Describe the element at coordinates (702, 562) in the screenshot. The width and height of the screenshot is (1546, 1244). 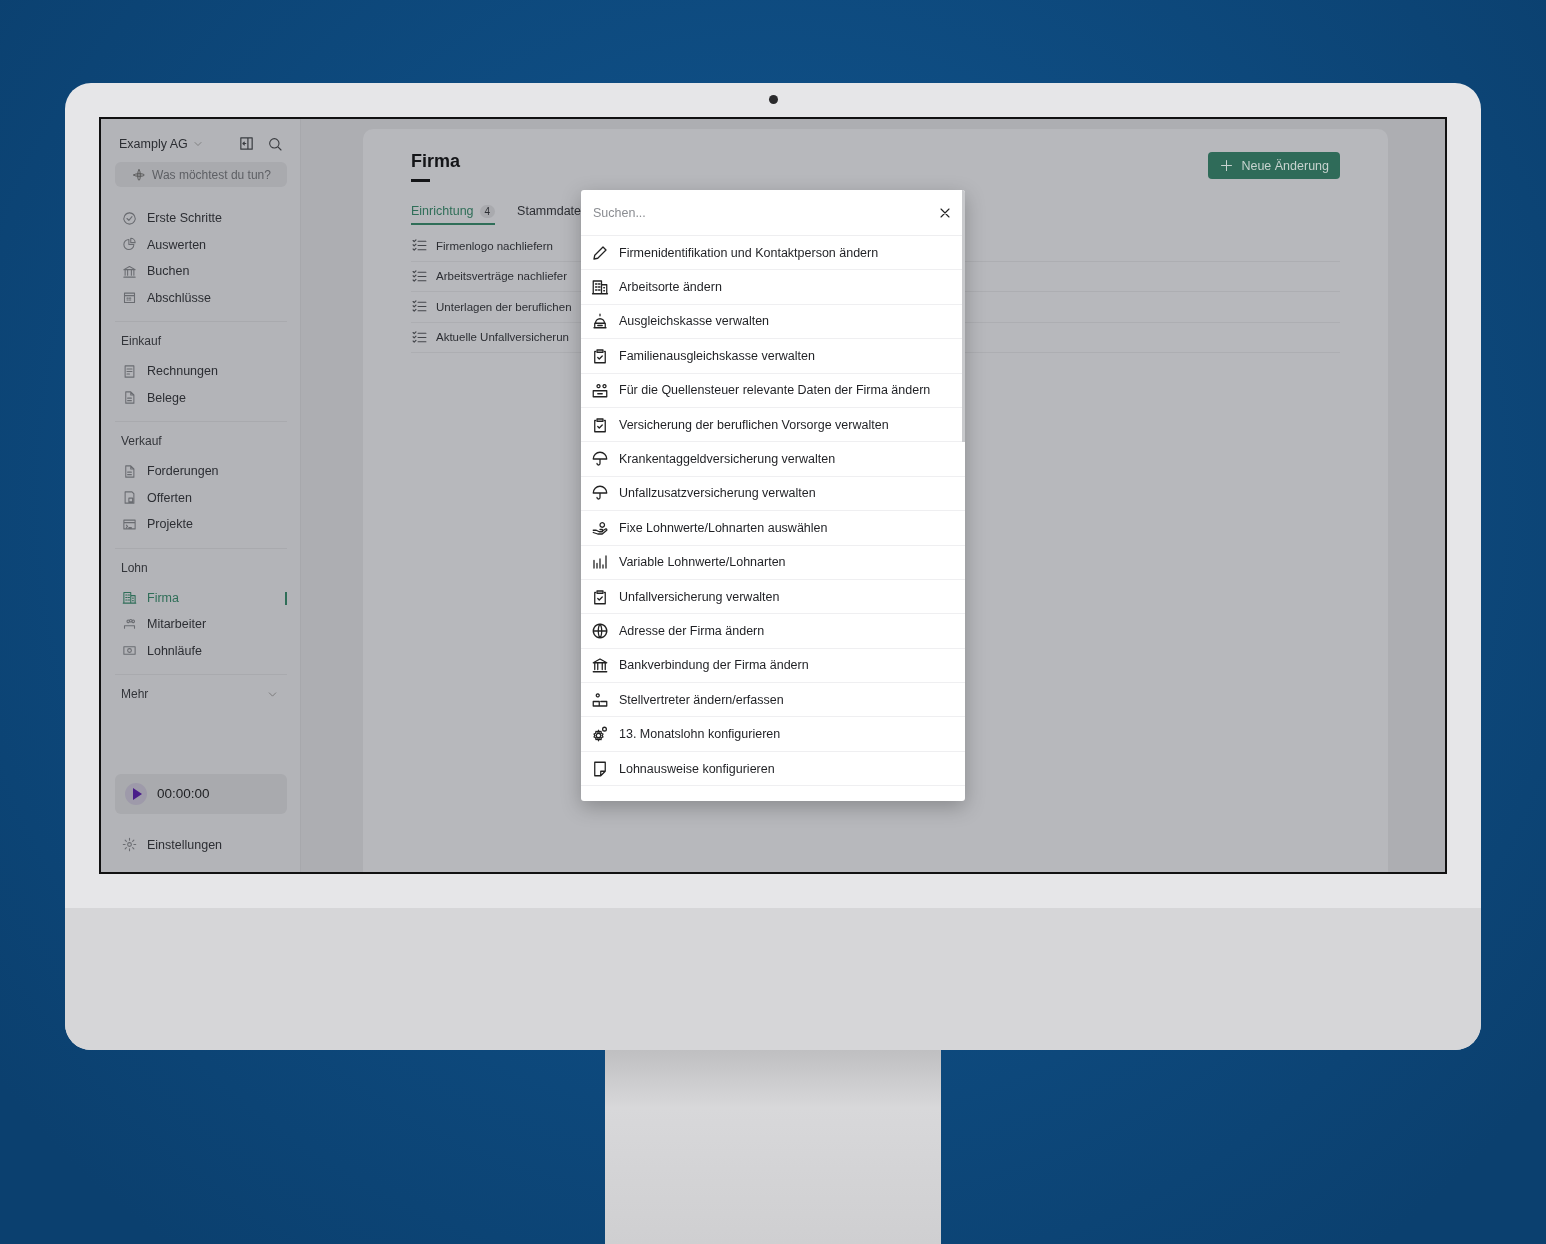
I see `action-item: Variable Lohnwerte/Lohnarten` at that location.